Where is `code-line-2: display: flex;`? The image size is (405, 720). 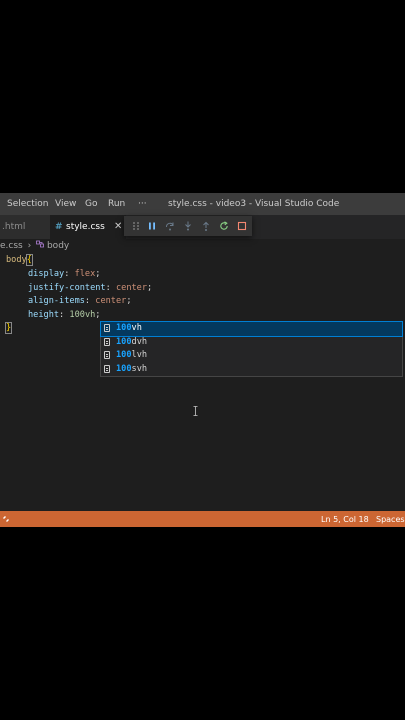
code-line-2: display: flex; is located at coordinates (64, 274).